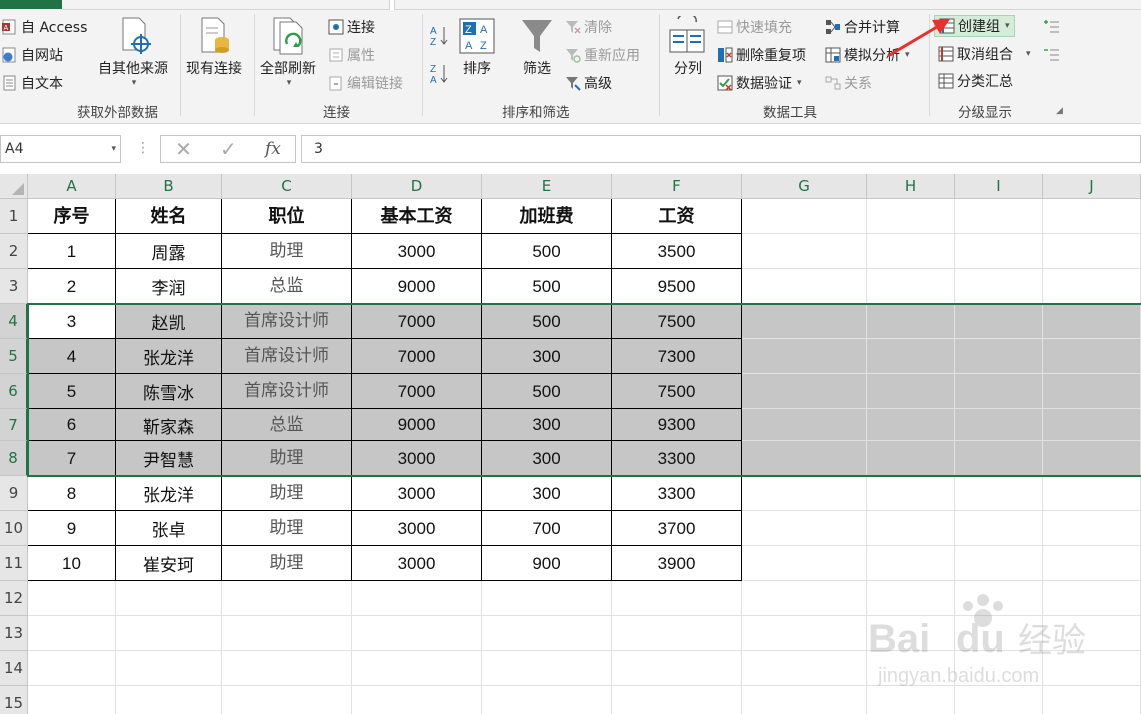 This screenshot has height=714, width=1141. I want to click on cell-F3: 9500, so click(677, 286).